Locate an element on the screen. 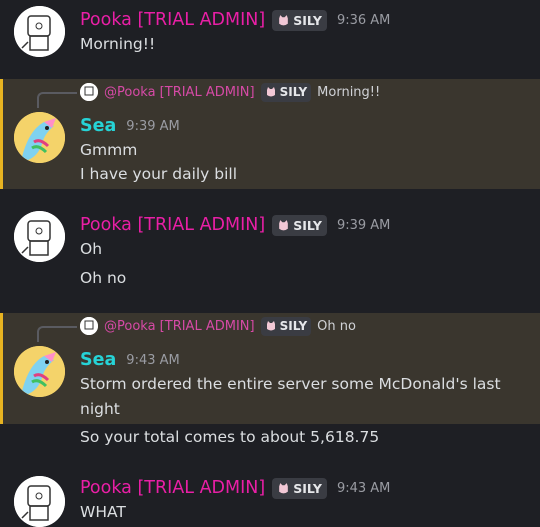 The height and width of the screenshot is (527, 540). message-header: Pooka [TRIAL ADMIN] SILY 9:36 AM is located at coordinates (235, 20).